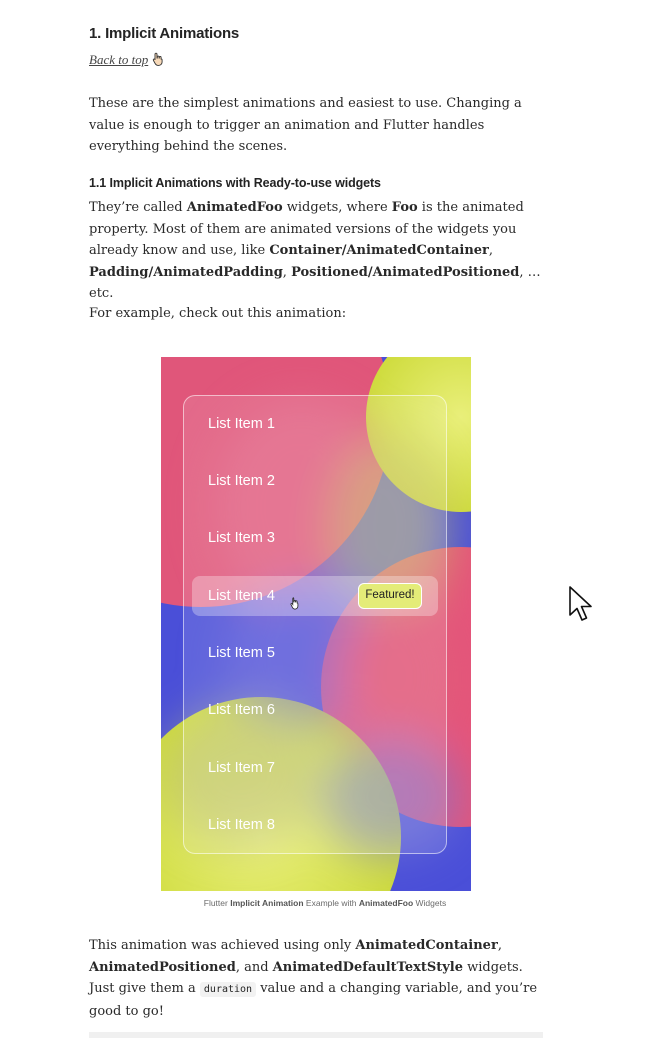  I want to click on list-item: List Item 4, so click(241, 596).